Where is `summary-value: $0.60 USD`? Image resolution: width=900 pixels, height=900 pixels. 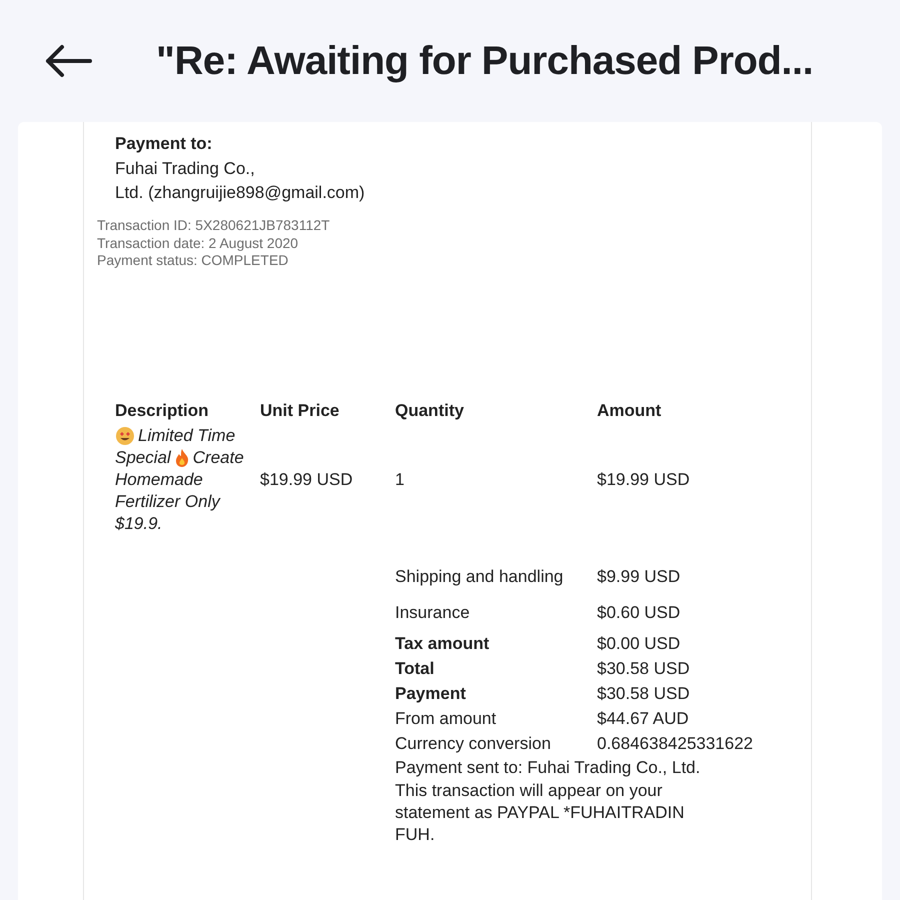 summary-value: $0.60 USD is located at coordinates (638, 613).